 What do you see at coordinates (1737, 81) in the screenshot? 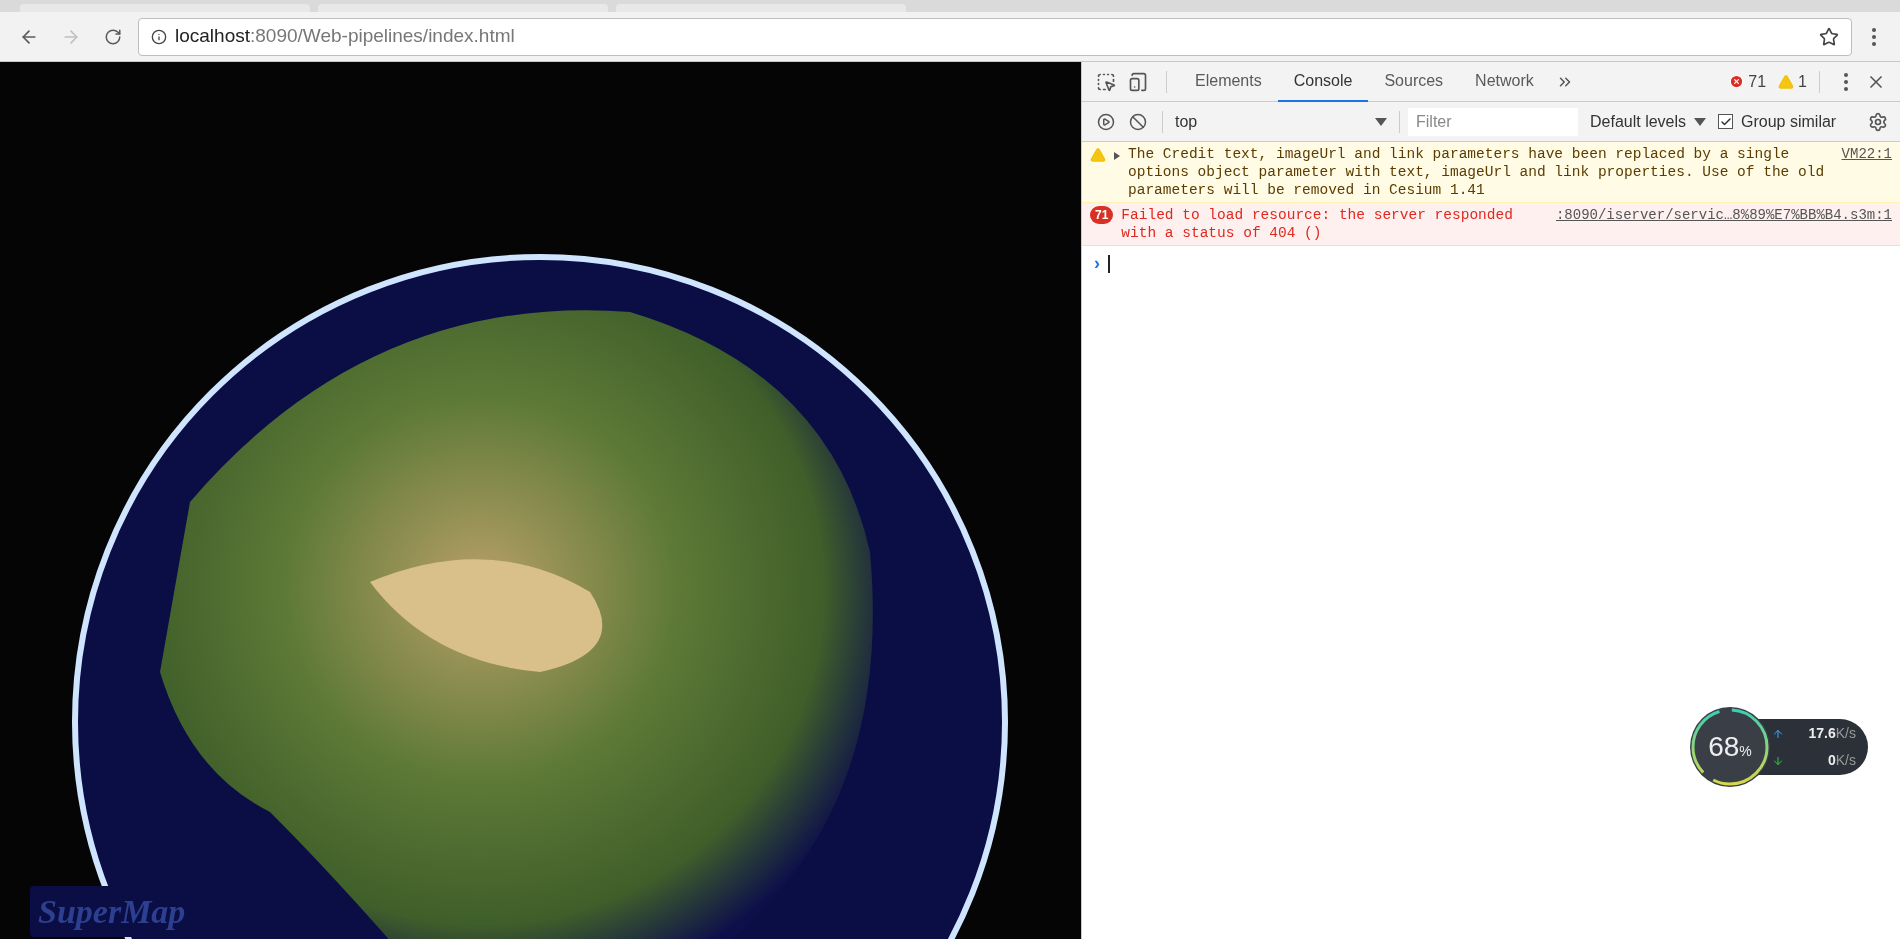
I see `error-icon` at bounding box center [1737, 81].